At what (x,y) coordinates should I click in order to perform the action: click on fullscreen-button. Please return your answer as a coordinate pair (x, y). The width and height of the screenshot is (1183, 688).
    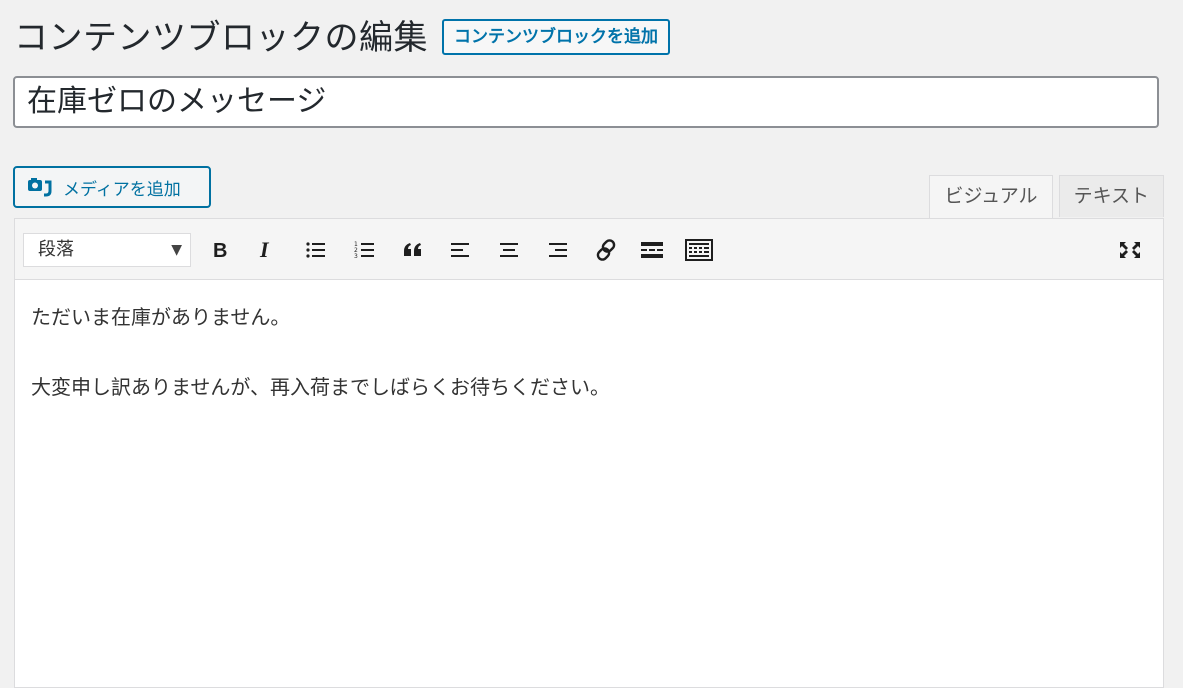
    Looking at the image, I should click on (1130, 250).